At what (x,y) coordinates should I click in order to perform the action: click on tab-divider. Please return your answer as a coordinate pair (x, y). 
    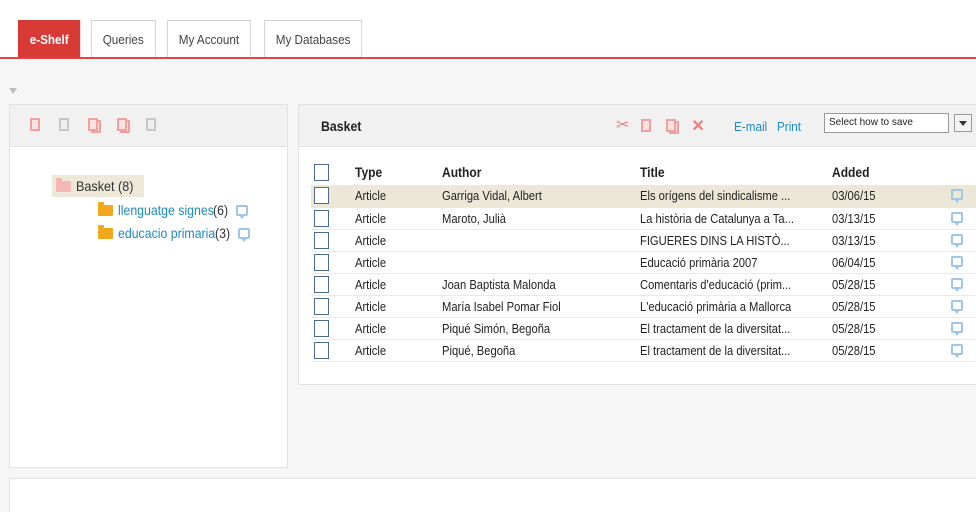
    Looking at the image, I should click on (488, 58).